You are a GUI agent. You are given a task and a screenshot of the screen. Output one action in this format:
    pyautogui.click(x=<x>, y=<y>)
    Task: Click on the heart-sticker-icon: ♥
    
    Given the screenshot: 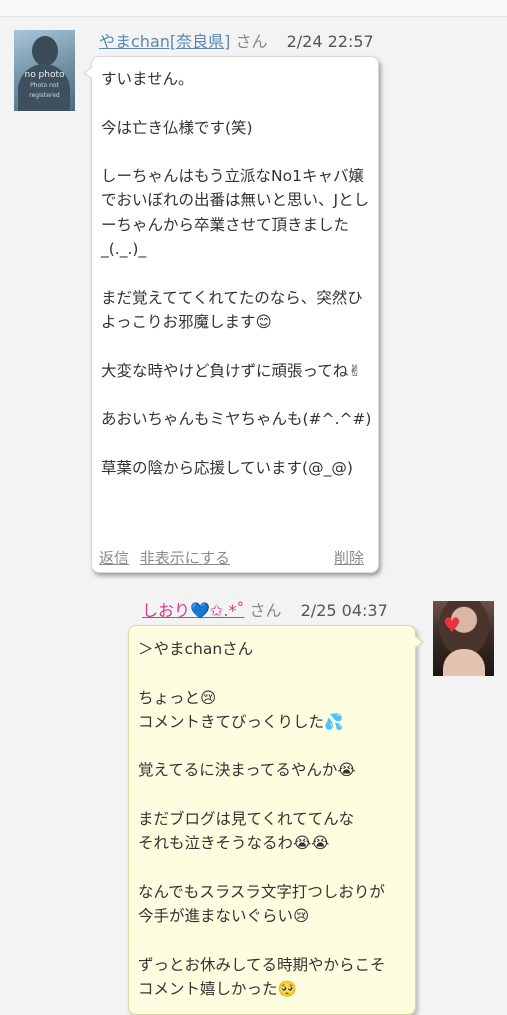 What is the action you would take?
    pyautogui.click(x=452, y=625)
    